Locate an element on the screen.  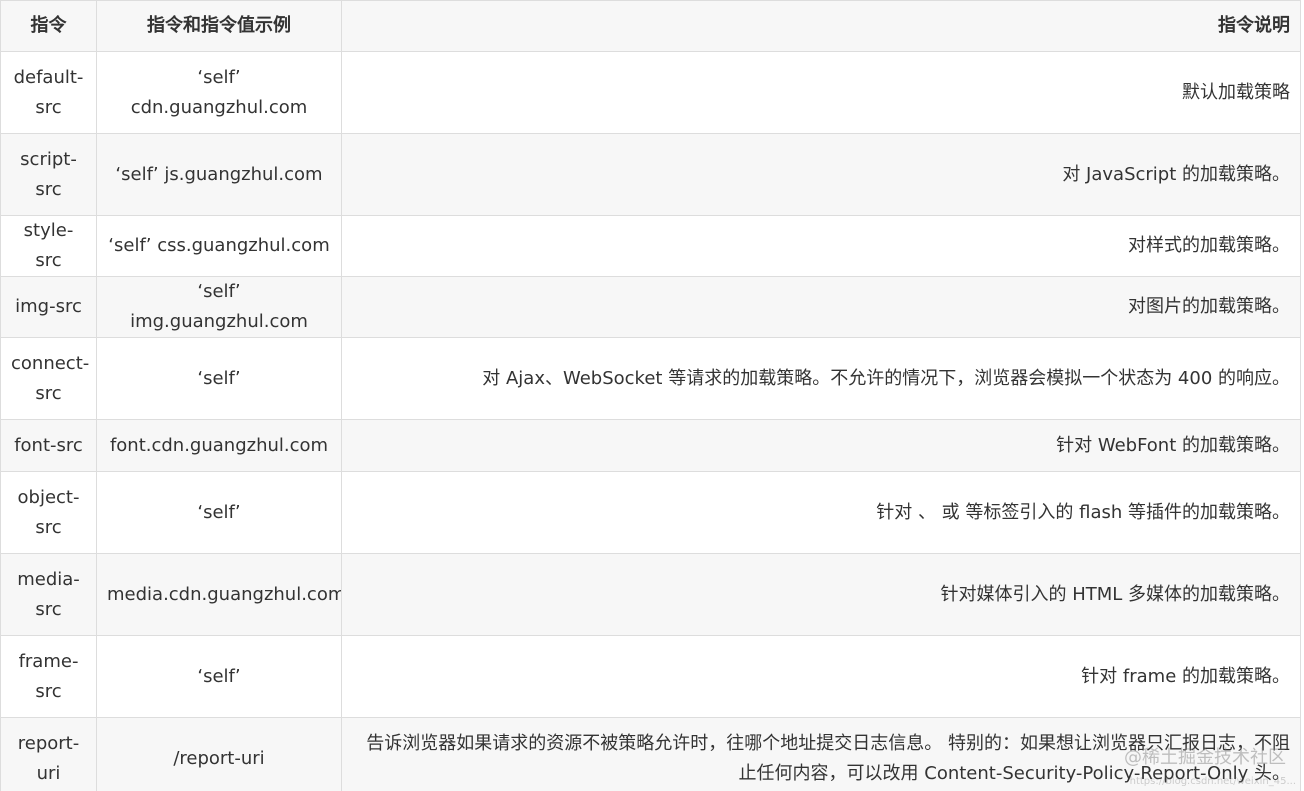
directive-cell: media-src is located at coordinates (48, 594).